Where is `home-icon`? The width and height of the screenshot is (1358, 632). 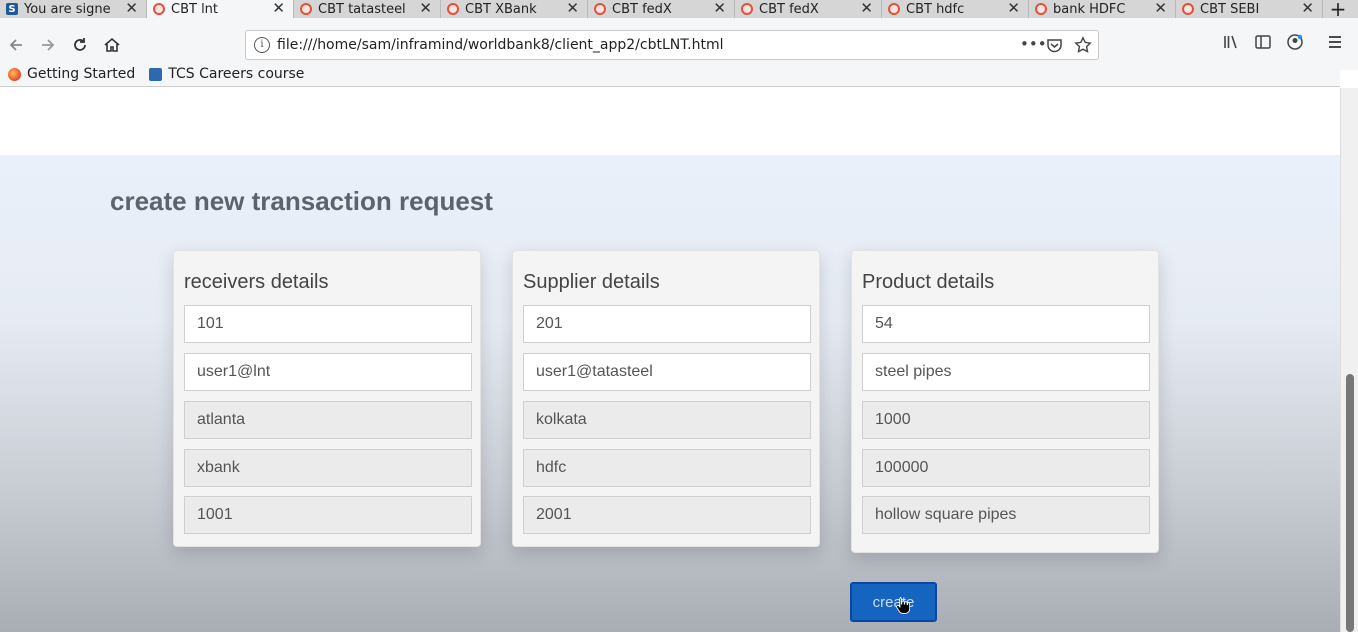
home-icon is located at coordinates (112, 44).